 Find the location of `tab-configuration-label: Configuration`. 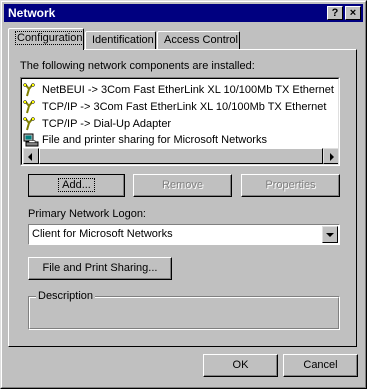

tab-configuration-label: Configuration is located at coordinates (50, 38).